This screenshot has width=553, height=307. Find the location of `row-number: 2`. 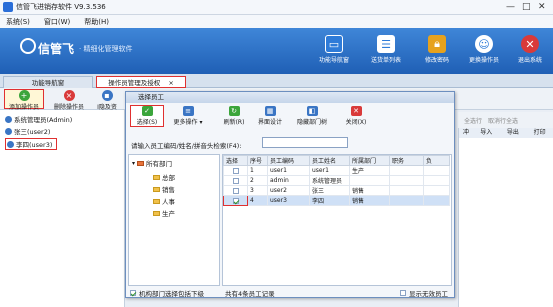

row-number: 2 is located at coordinates (257, 180).